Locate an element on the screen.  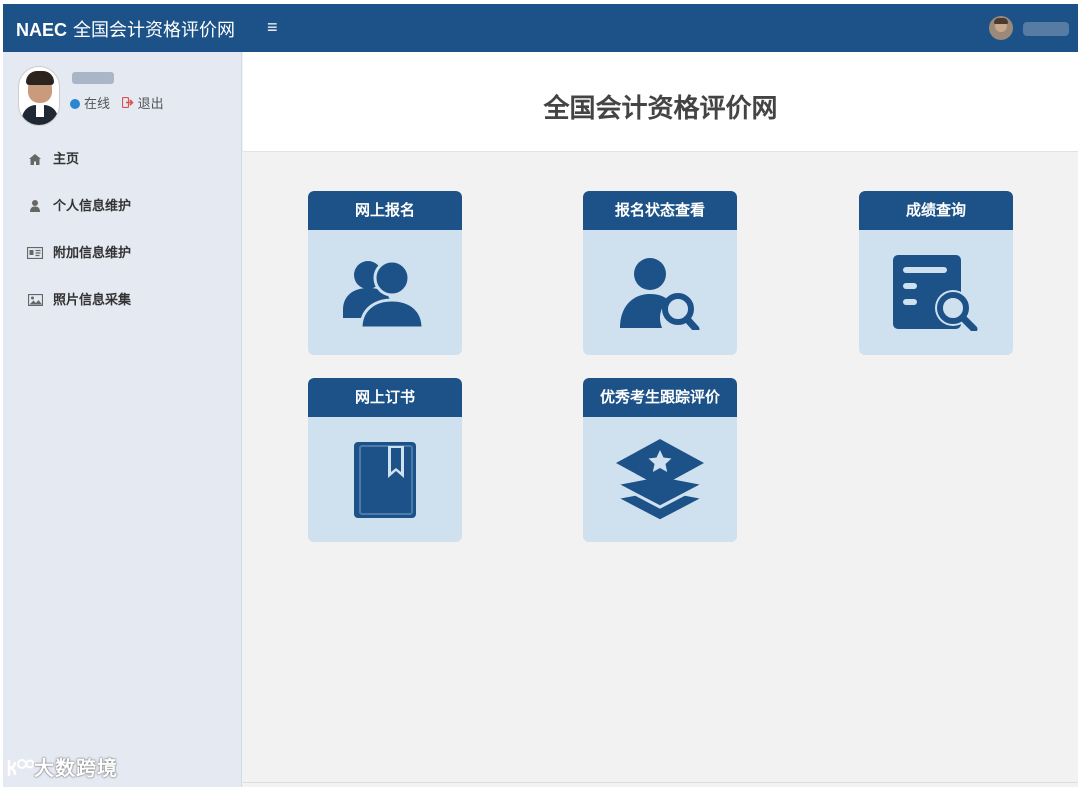
card-registration-status: 报名状态查看 is located at coordinates (660, 273).